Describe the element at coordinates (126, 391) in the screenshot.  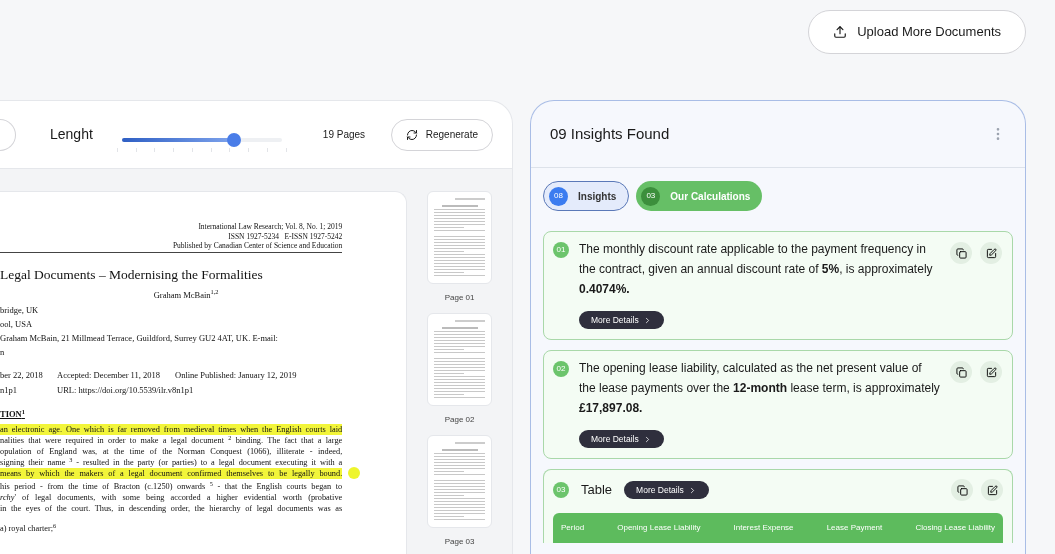
I see `publication-info: URL: https://doi.org/10.5539/ilr.v8n1p1` at that location.